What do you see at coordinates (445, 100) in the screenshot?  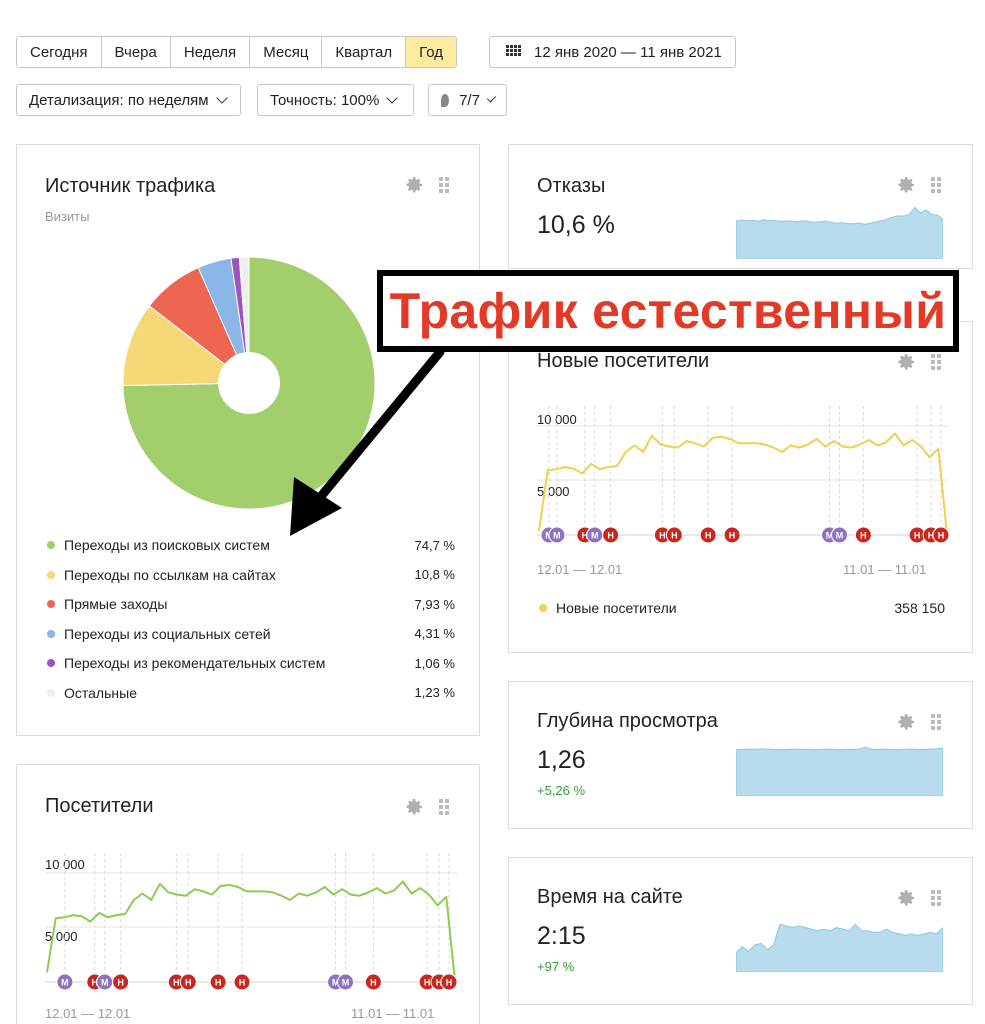 I see `comment-icon` at bounding box center [445, 100].